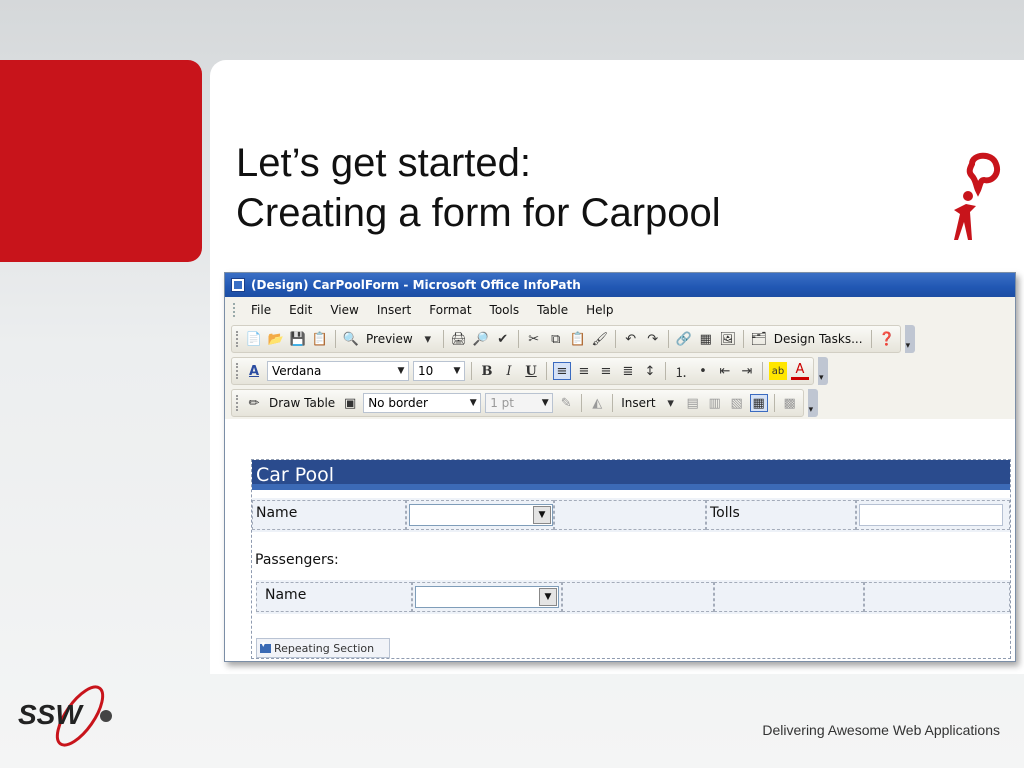 The width and height of the screenshot is (1024, 768). I want to click on bold-button: B, so click(487, 371).